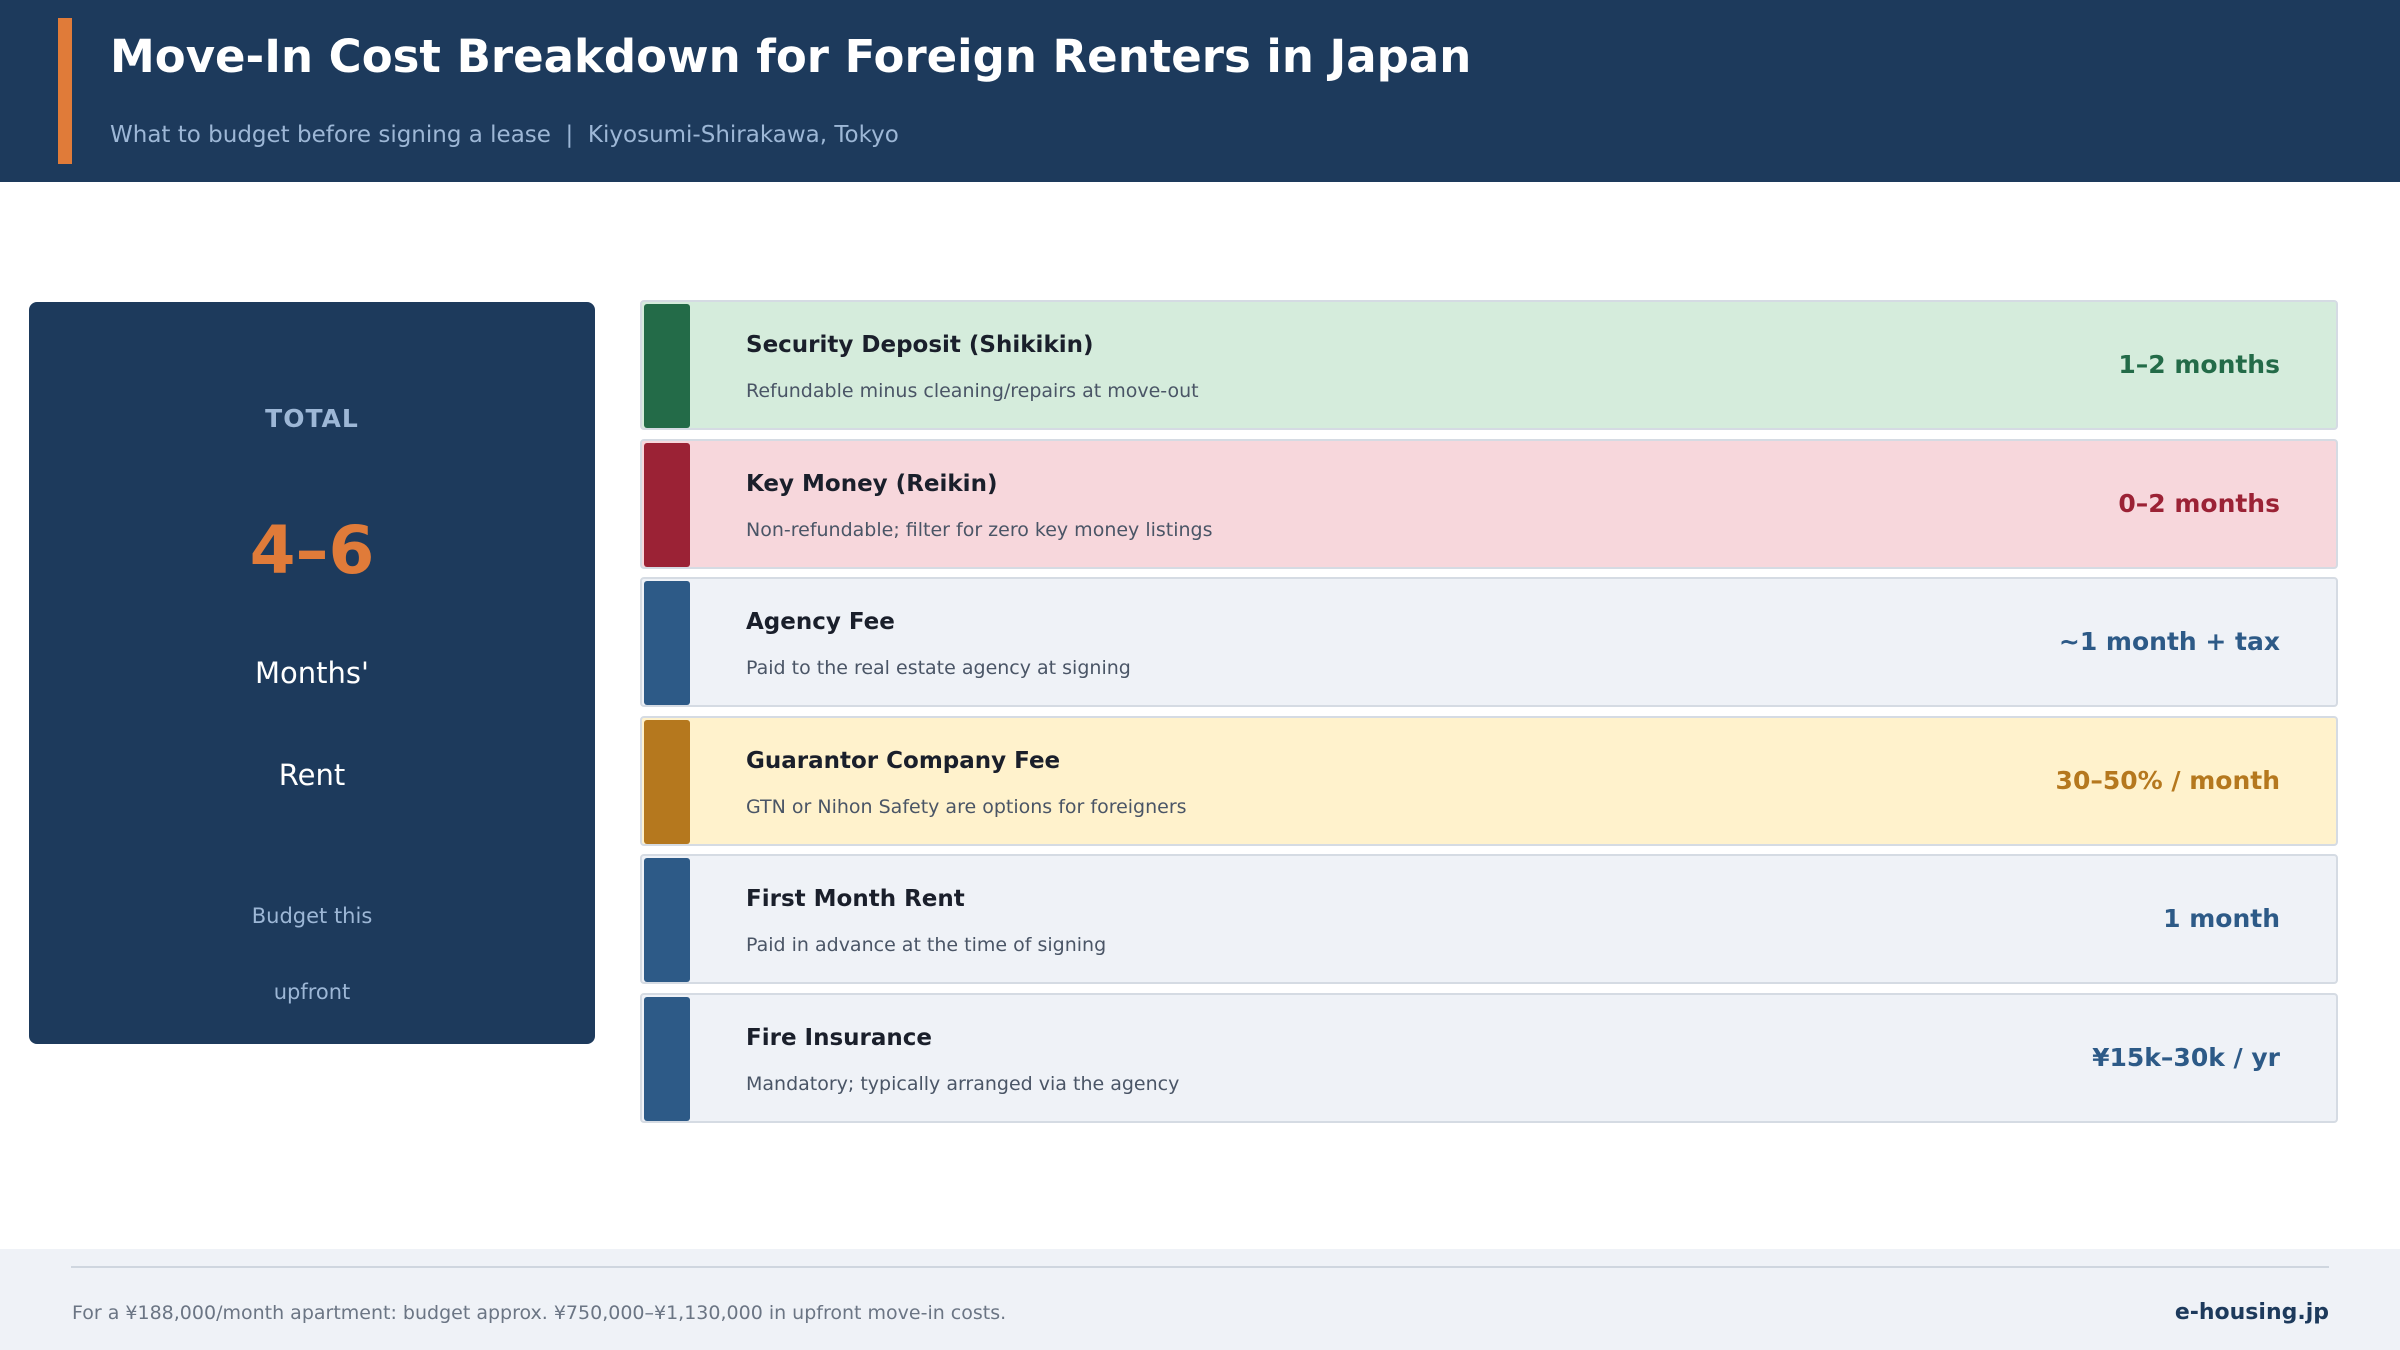  Describe the element at coordinates (2186, 1057) in the screenshot. I see `cost-amount: ¥15k–30k / yr` at that location.